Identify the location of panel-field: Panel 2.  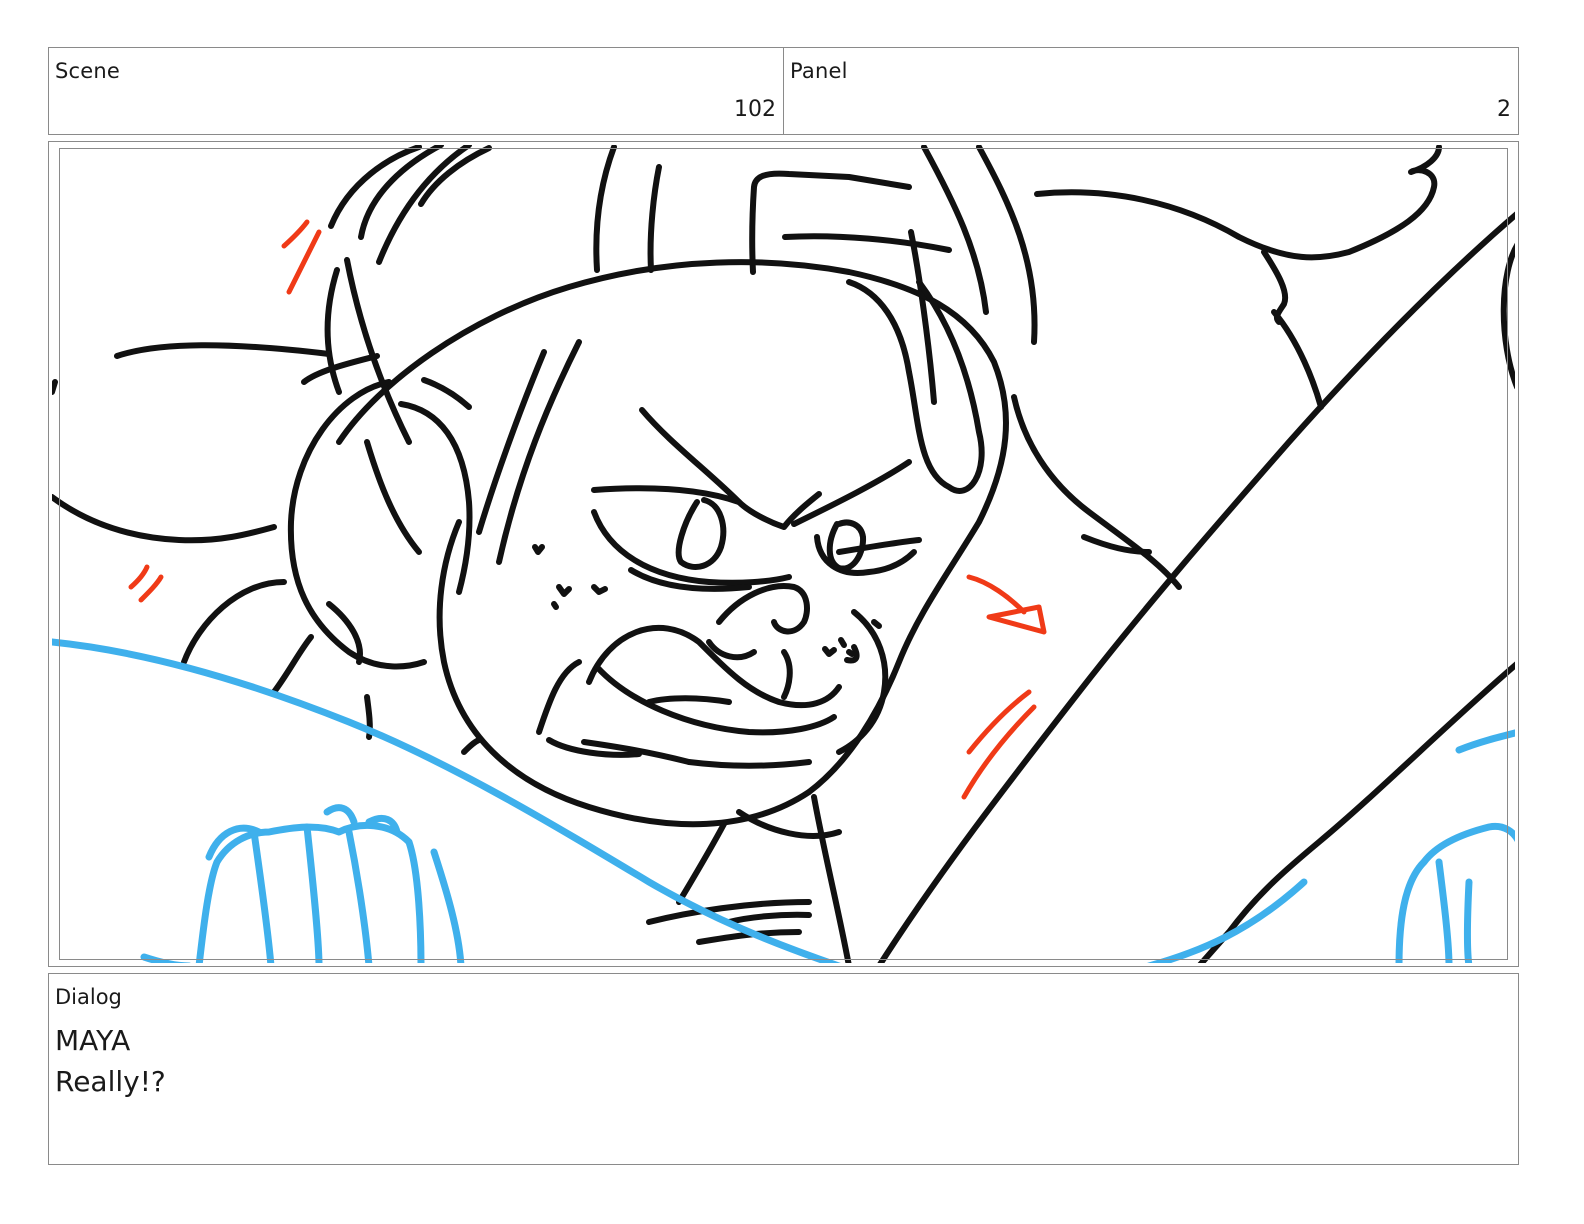
(1151, 91).